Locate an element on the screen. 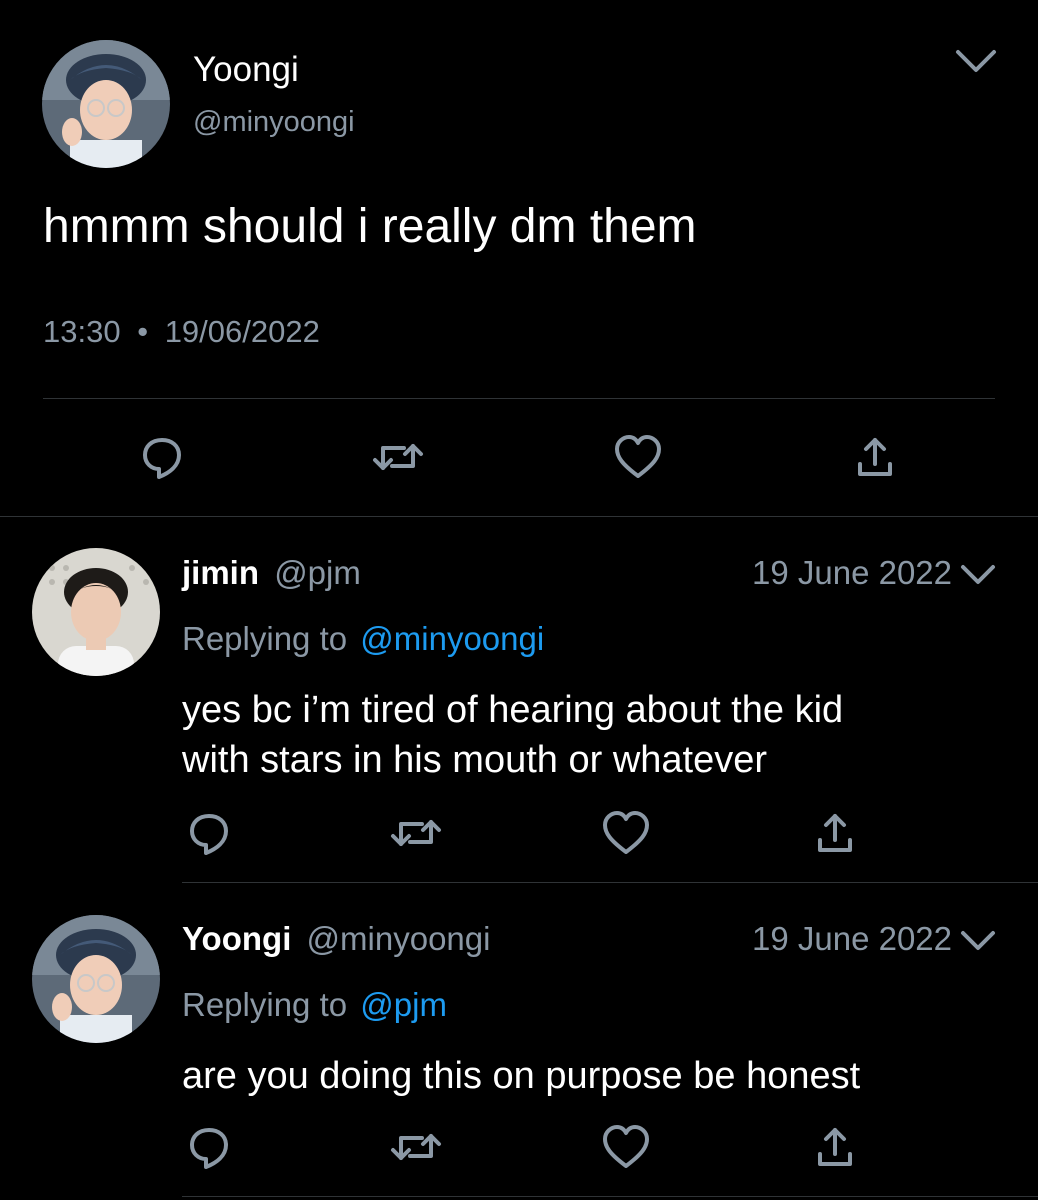  replying-to: Replying to @pjm is located at coordinates (314, 1005).